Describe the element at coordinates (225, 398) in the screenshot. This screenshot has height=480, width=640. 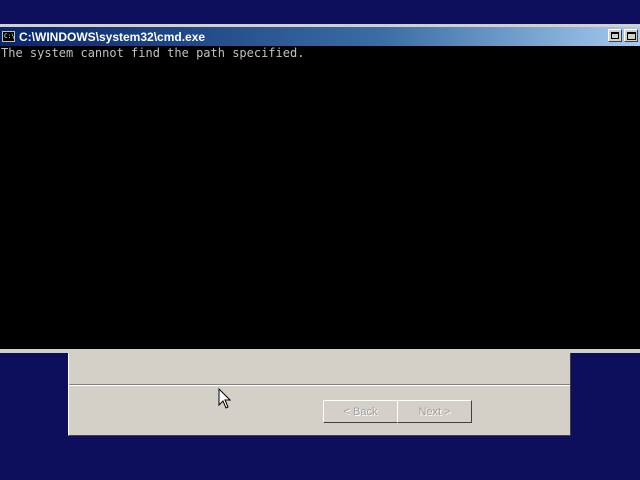
I see `mouse-pointer-icon` at that location.